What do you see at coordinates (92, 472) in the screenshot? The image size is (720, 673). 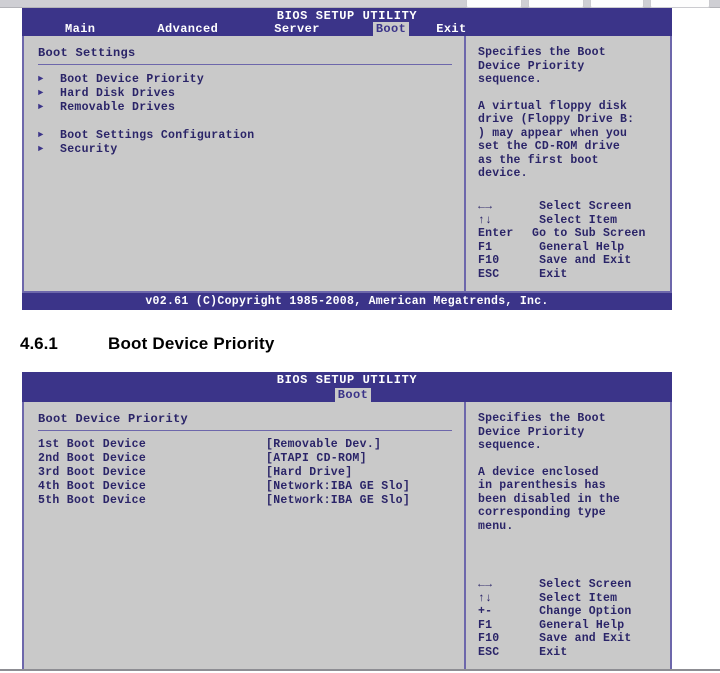 I see `boot-device-label: 3rd Boot Device` at bounding box center [92, 472].